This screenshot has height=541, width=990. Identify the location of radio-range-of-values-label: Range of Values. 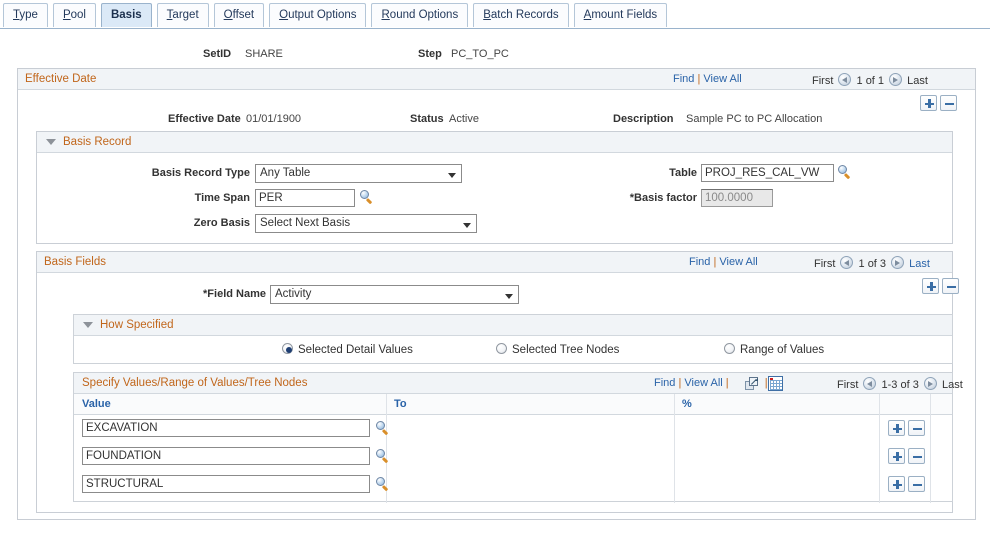
(782, 350).